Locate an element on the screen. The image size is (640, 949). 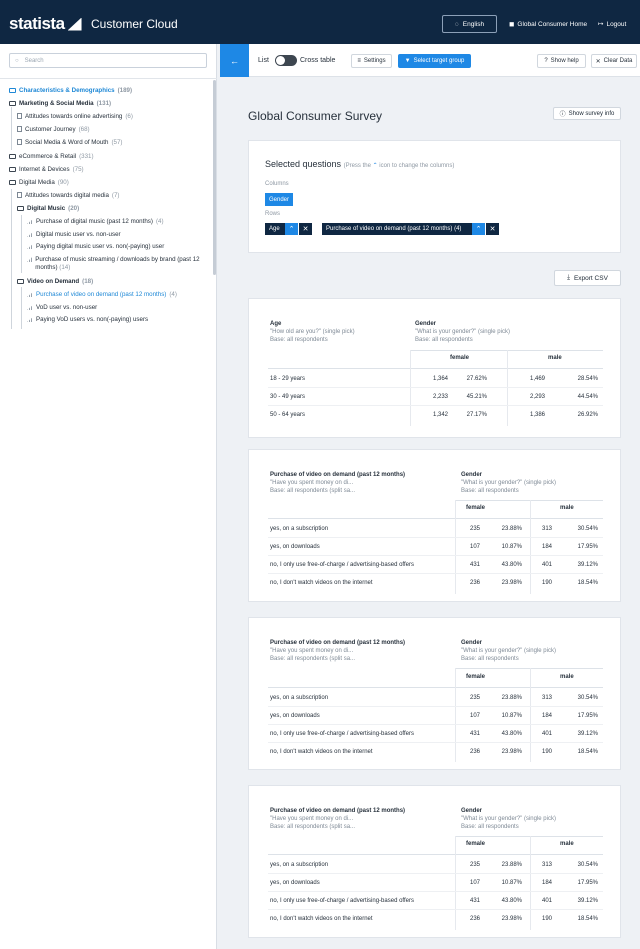
sidebar-item-digital-media: Digital Media (90) is located at coordinates (39, 183).